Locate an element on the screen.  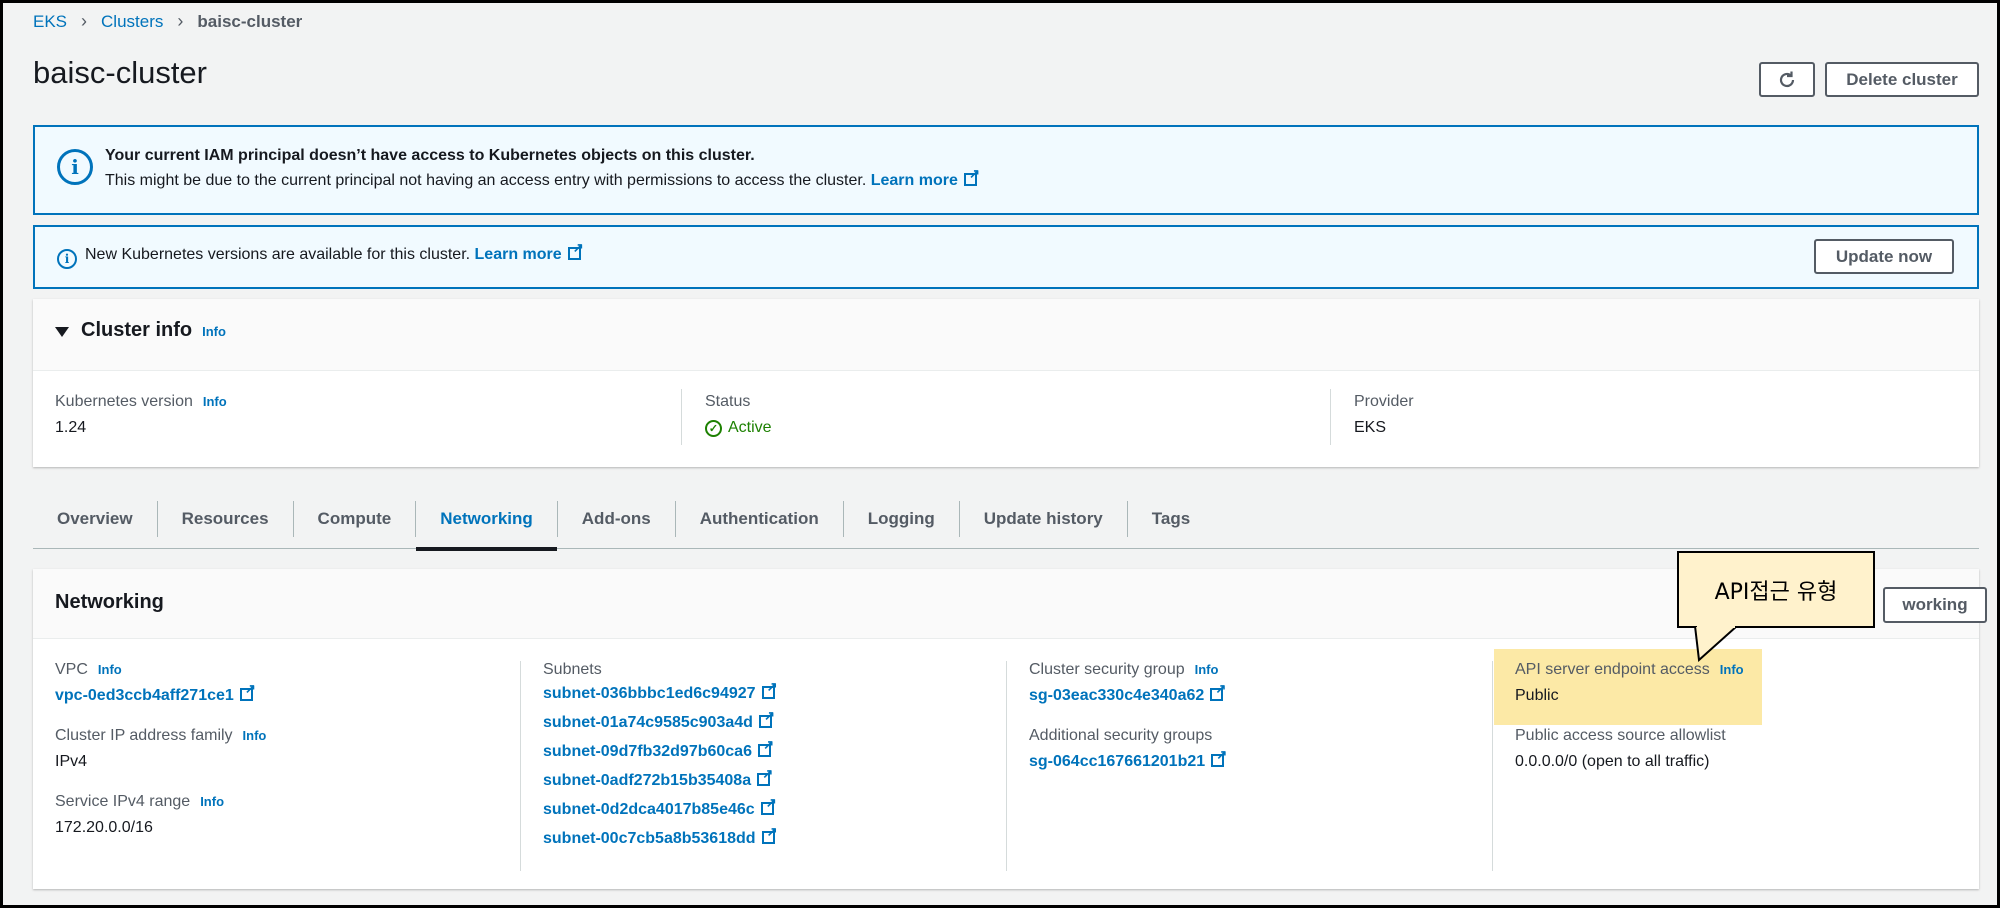
status-field: Status ✓ Active is located at coordinates (738, 415).